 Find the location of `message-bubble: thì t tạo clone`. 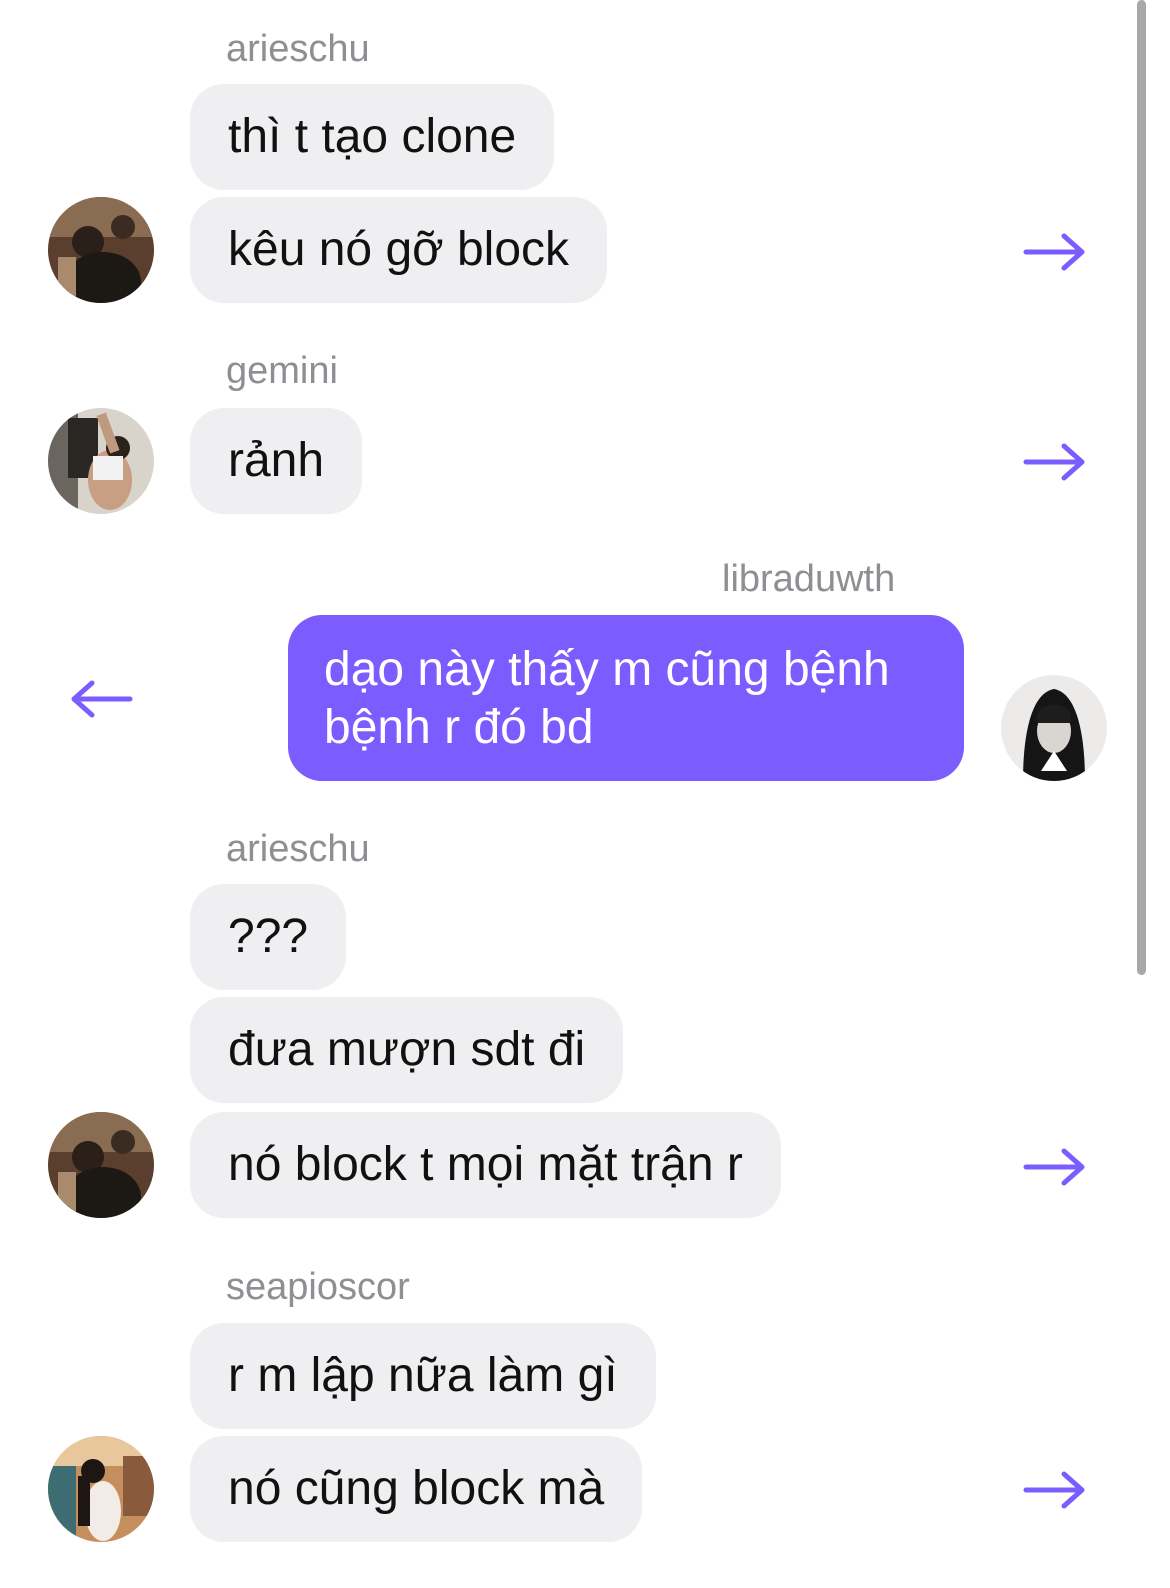

message-bubble: thì t tạo clone is located at coordinates (372, 137).